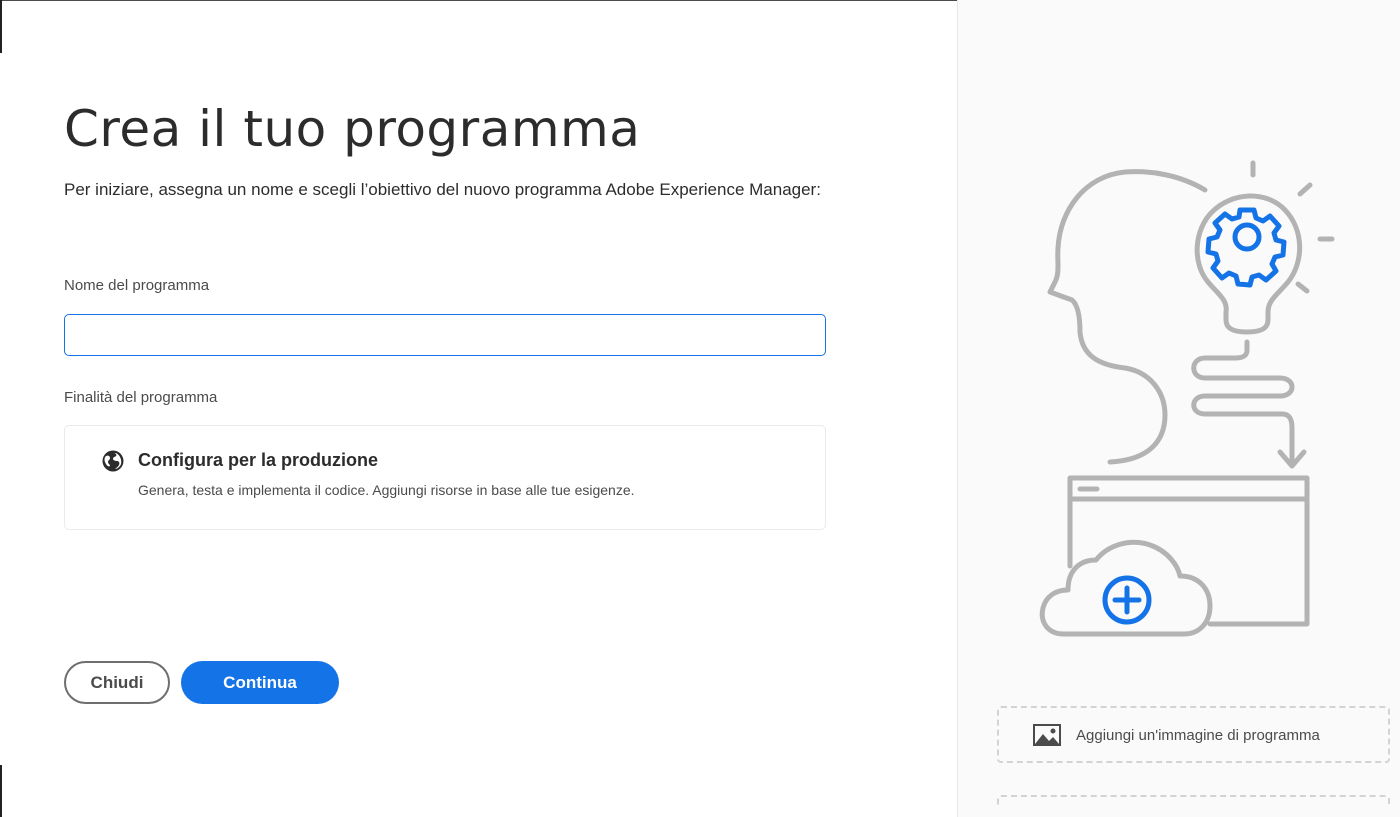  Describe the element at coordinates (113, 461) in the screenshot. I see `globe-icon` at that location.